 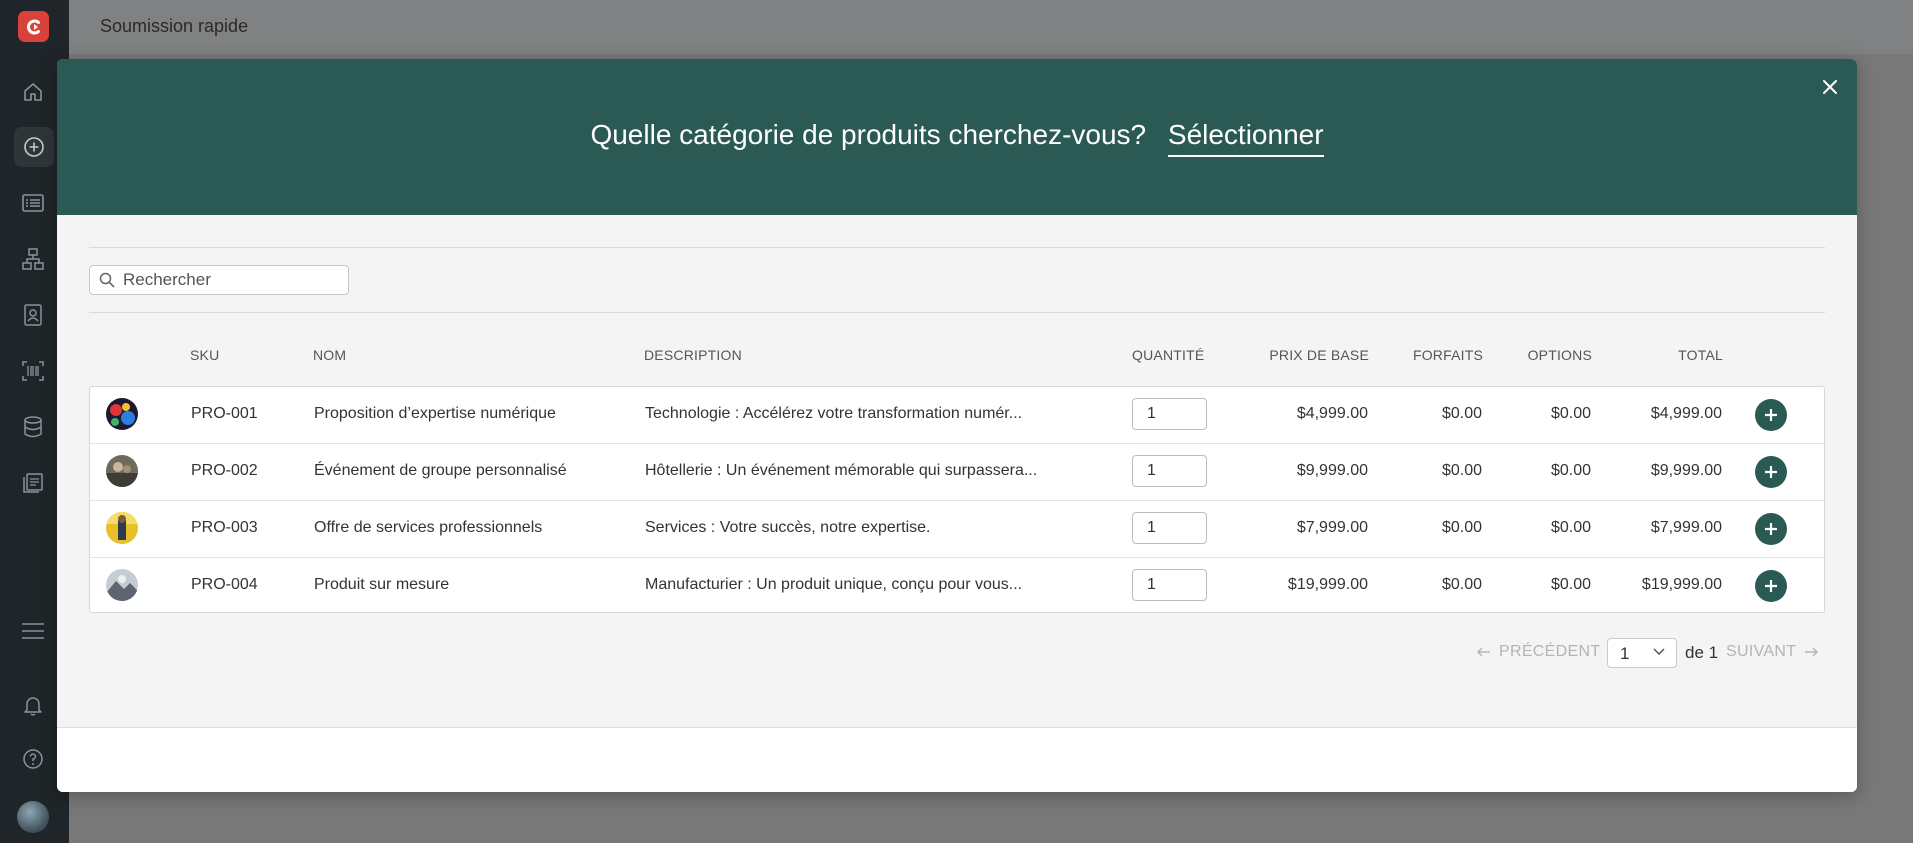 I want to click on help-icon, so click(x=33, y=759).